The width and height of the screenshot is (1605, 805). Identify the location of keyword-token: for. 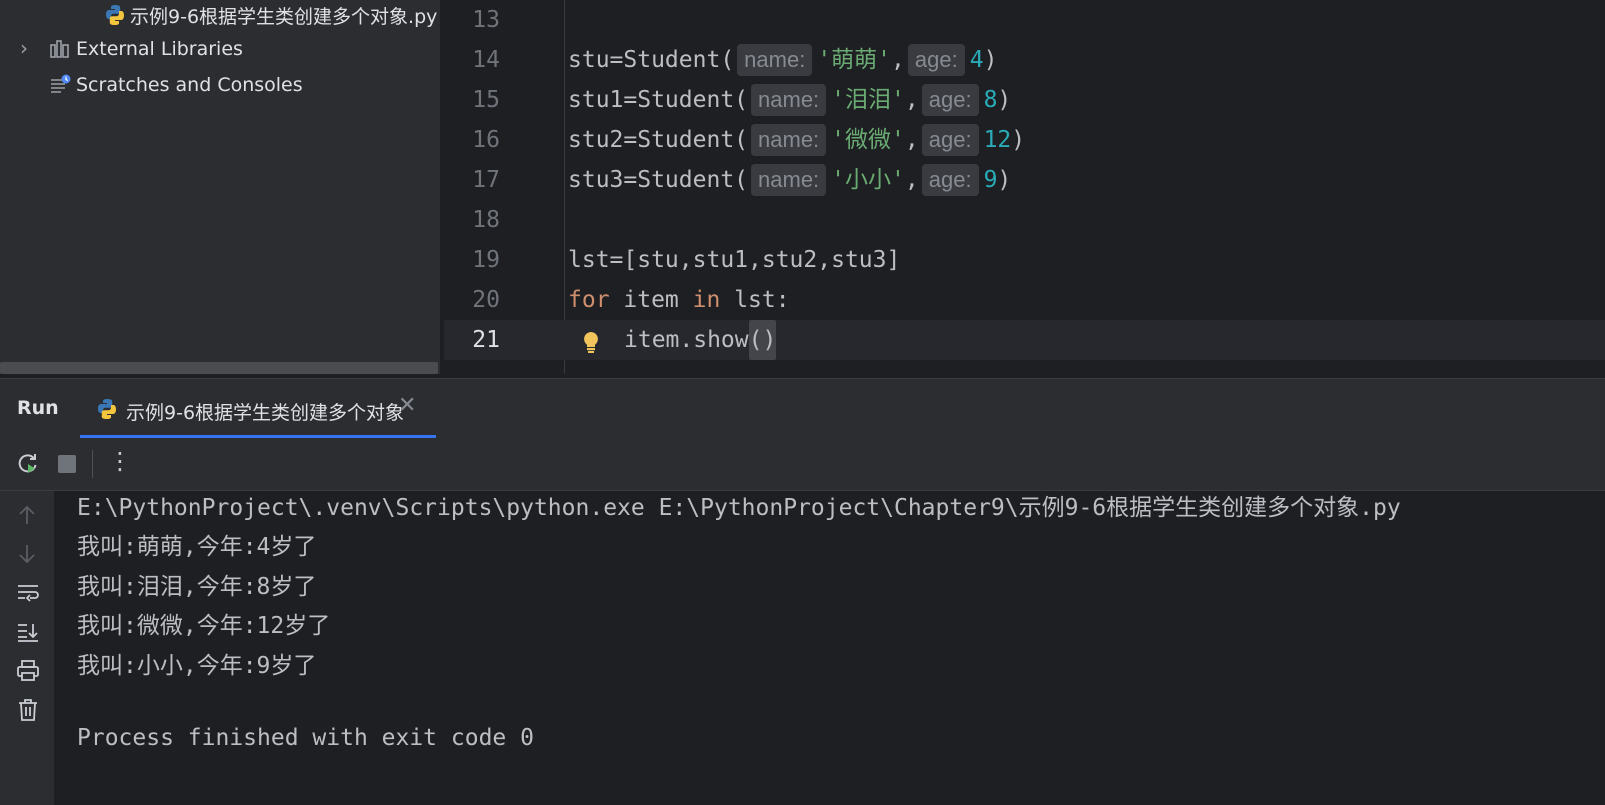
(589, 300).